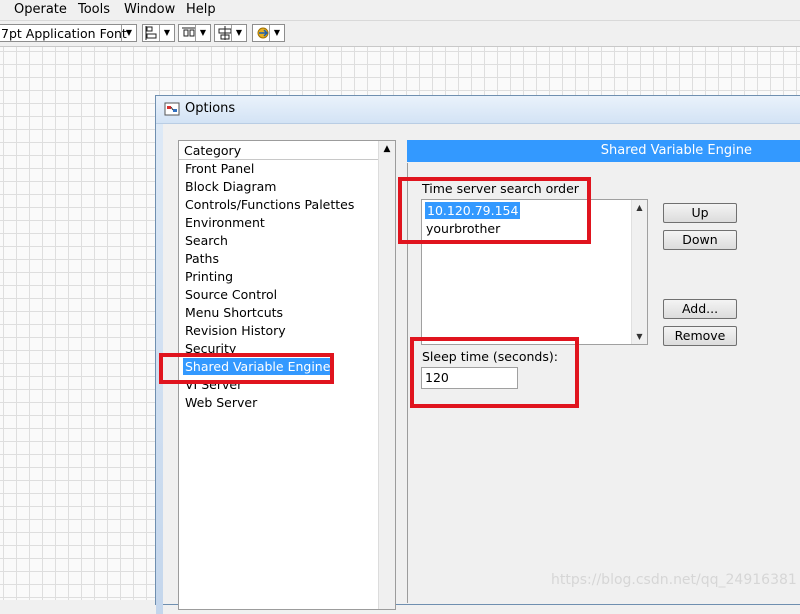  What do you see at coordinates (494, 372) in the screenshot?
I see `annotation-box-sleep-time` at bounding box center [494, 372].